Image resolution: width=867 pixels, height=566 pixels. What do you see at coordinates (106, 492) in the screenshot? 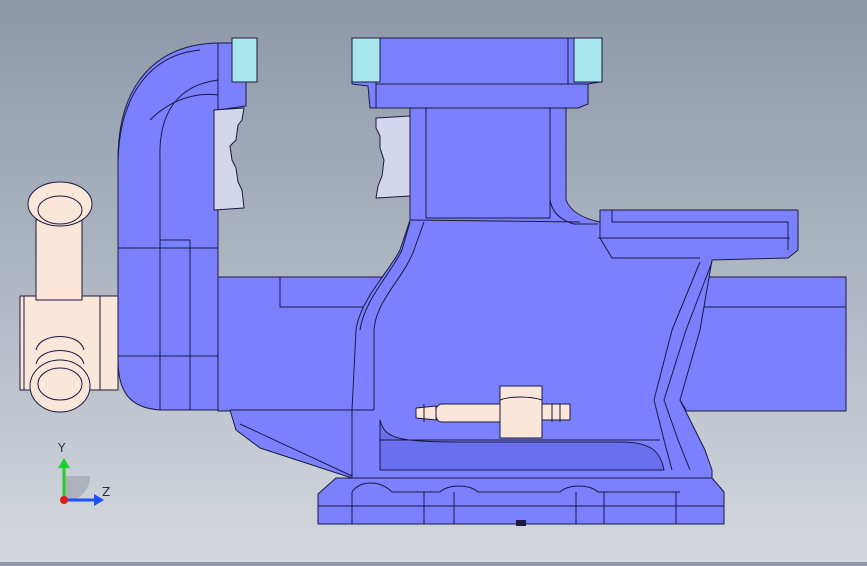
I see `axis-label-z: Z` at bounding box center [106, 492].